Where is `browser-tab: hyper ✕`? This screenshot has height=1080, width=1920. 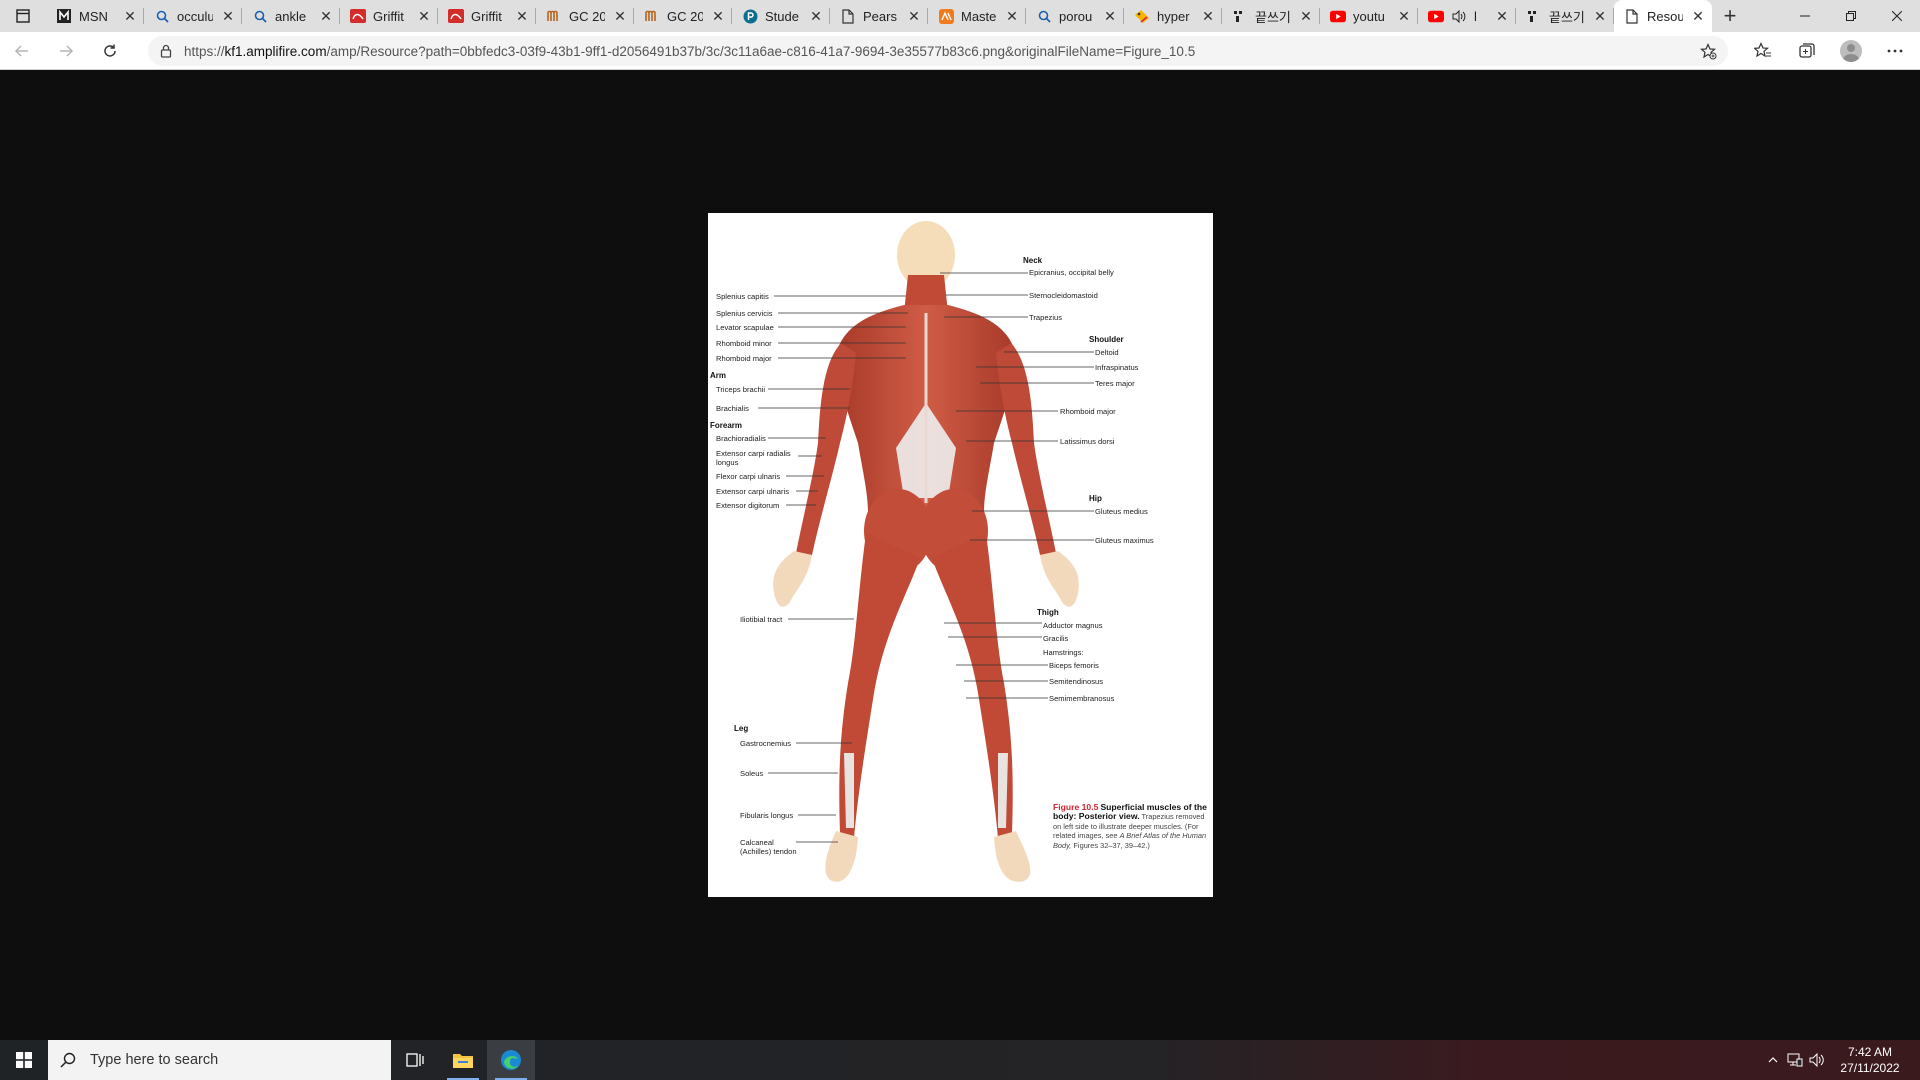 browser-tab: hyper ✕ is located at coordinates (1173, 16).